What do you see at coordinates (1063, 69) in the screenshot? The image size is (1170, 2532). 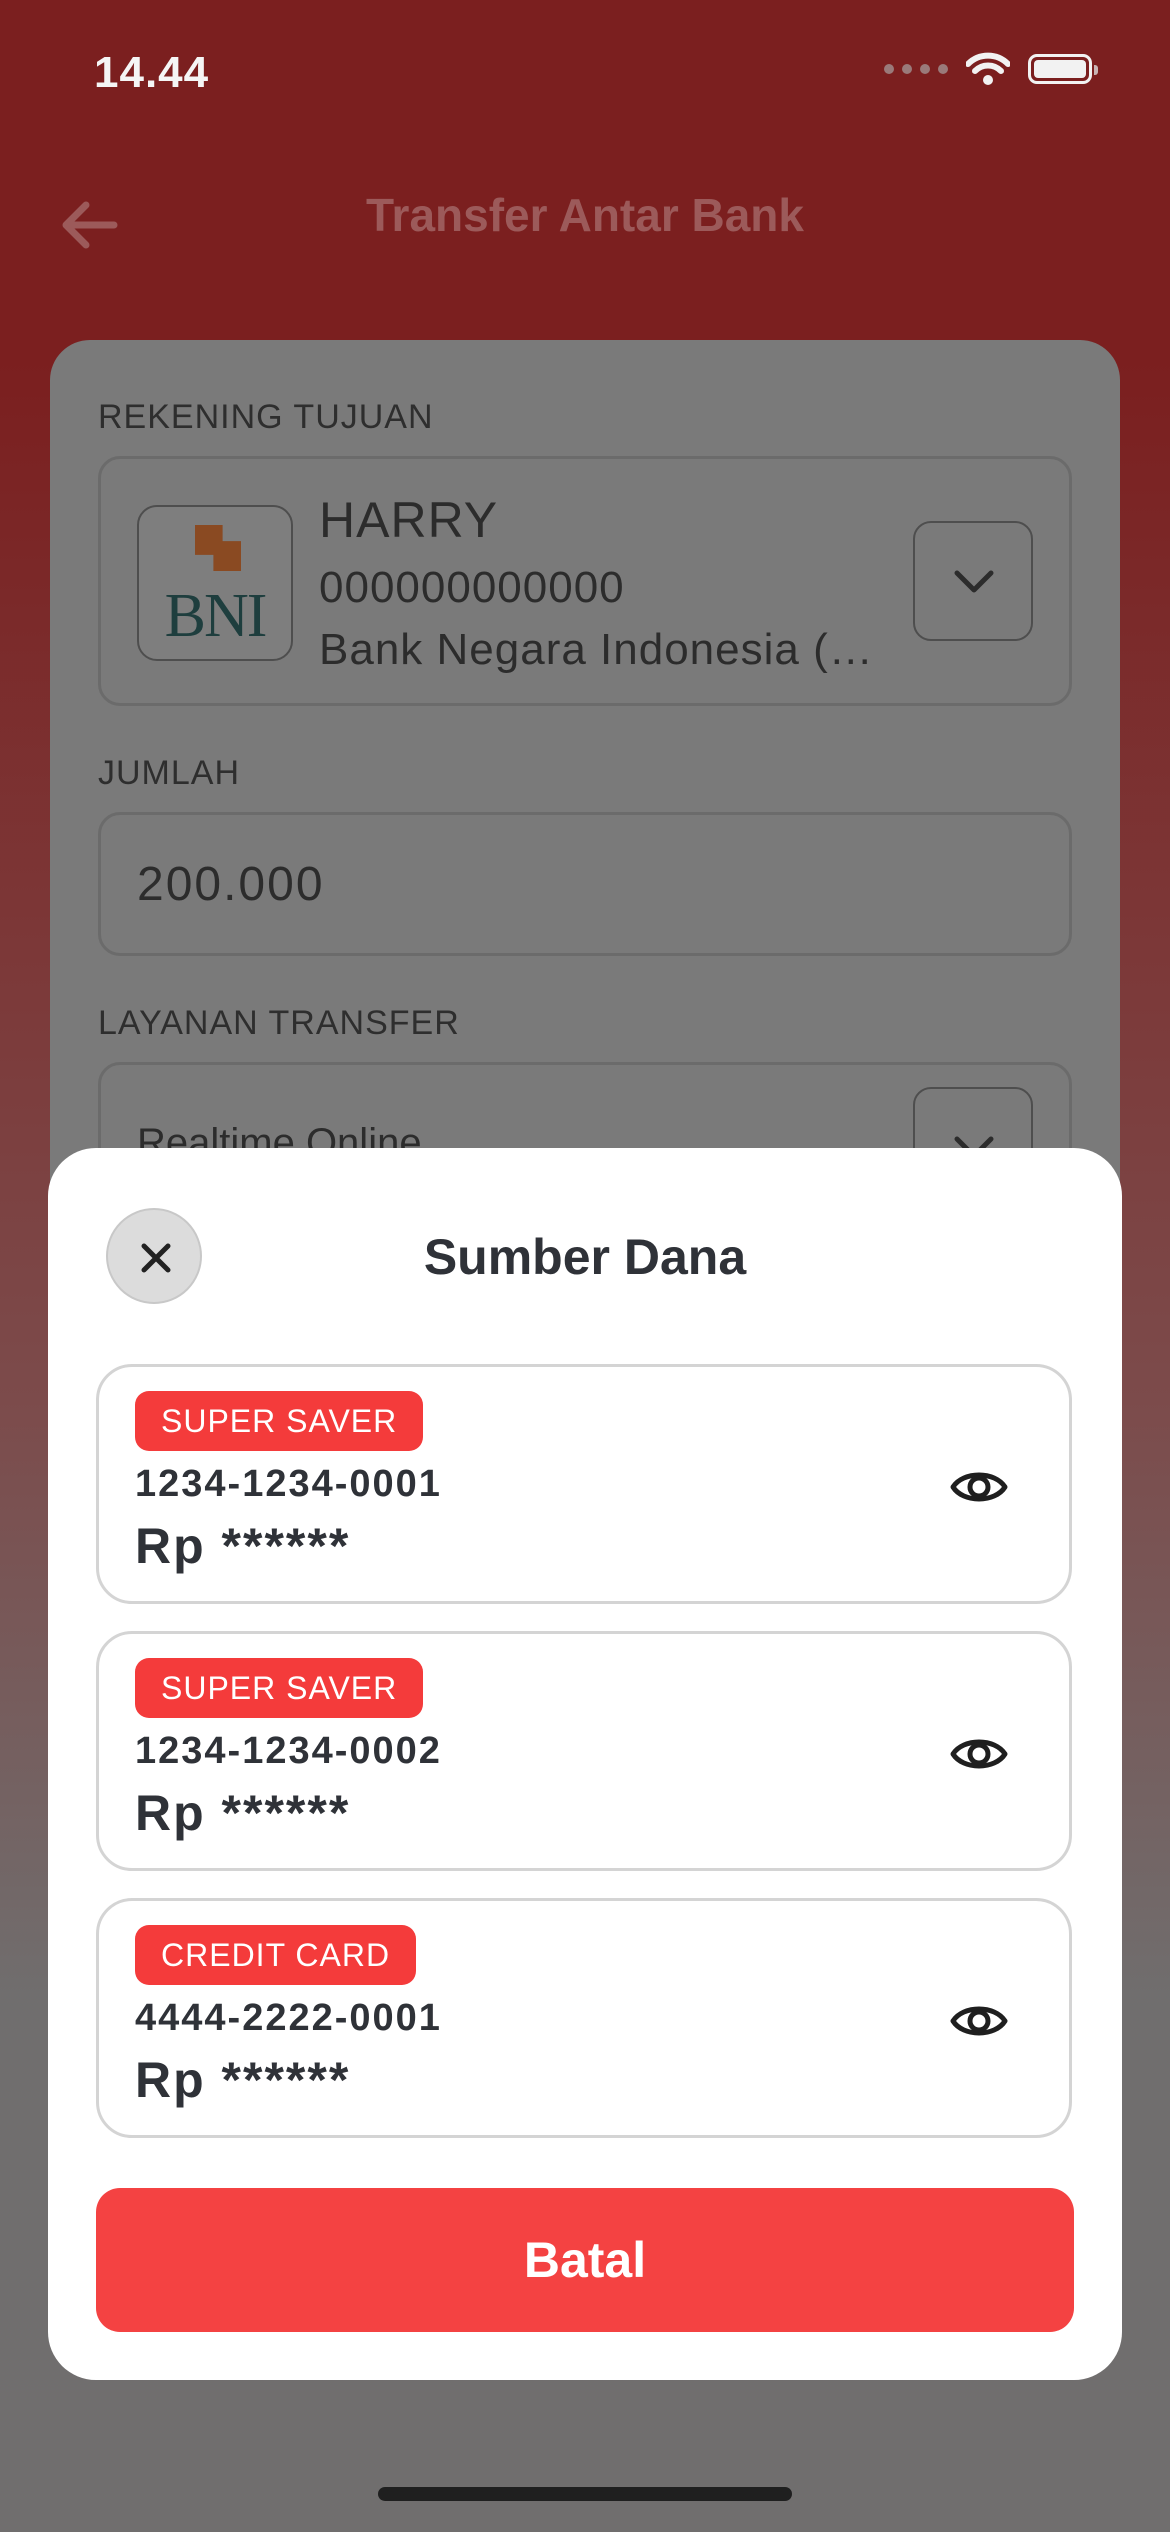 I see `battery-icon` at bounding box center [1063, 69].